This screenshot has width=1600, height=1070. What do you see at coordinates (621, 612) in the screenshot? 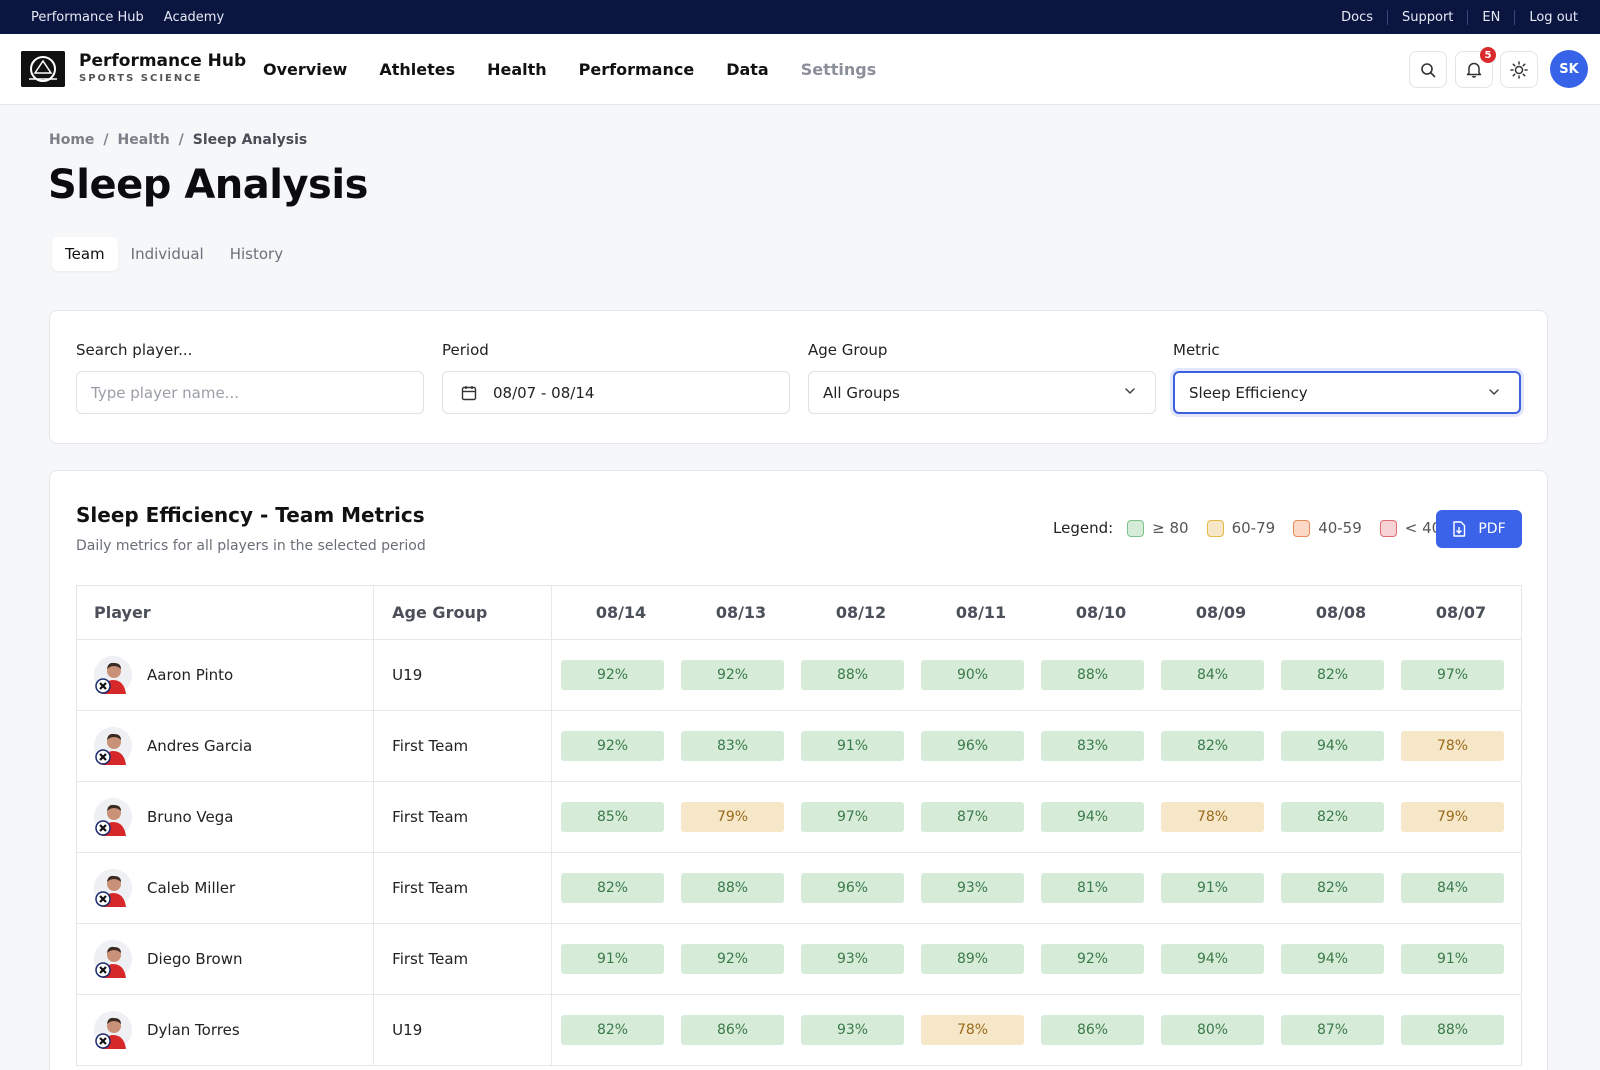
I see `header-date: 08/14` at bounding box center [621, 612].